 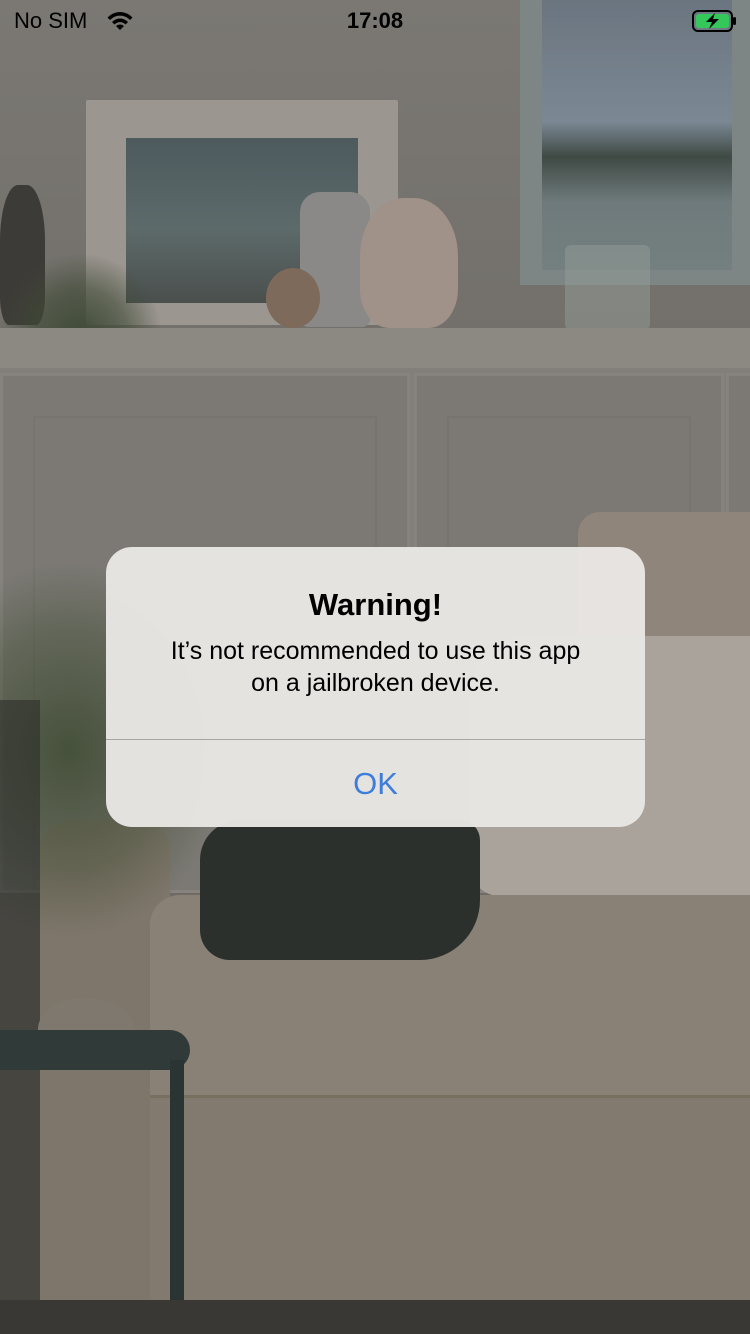 I want to click on glass-jar, so click(x=607, y=287).